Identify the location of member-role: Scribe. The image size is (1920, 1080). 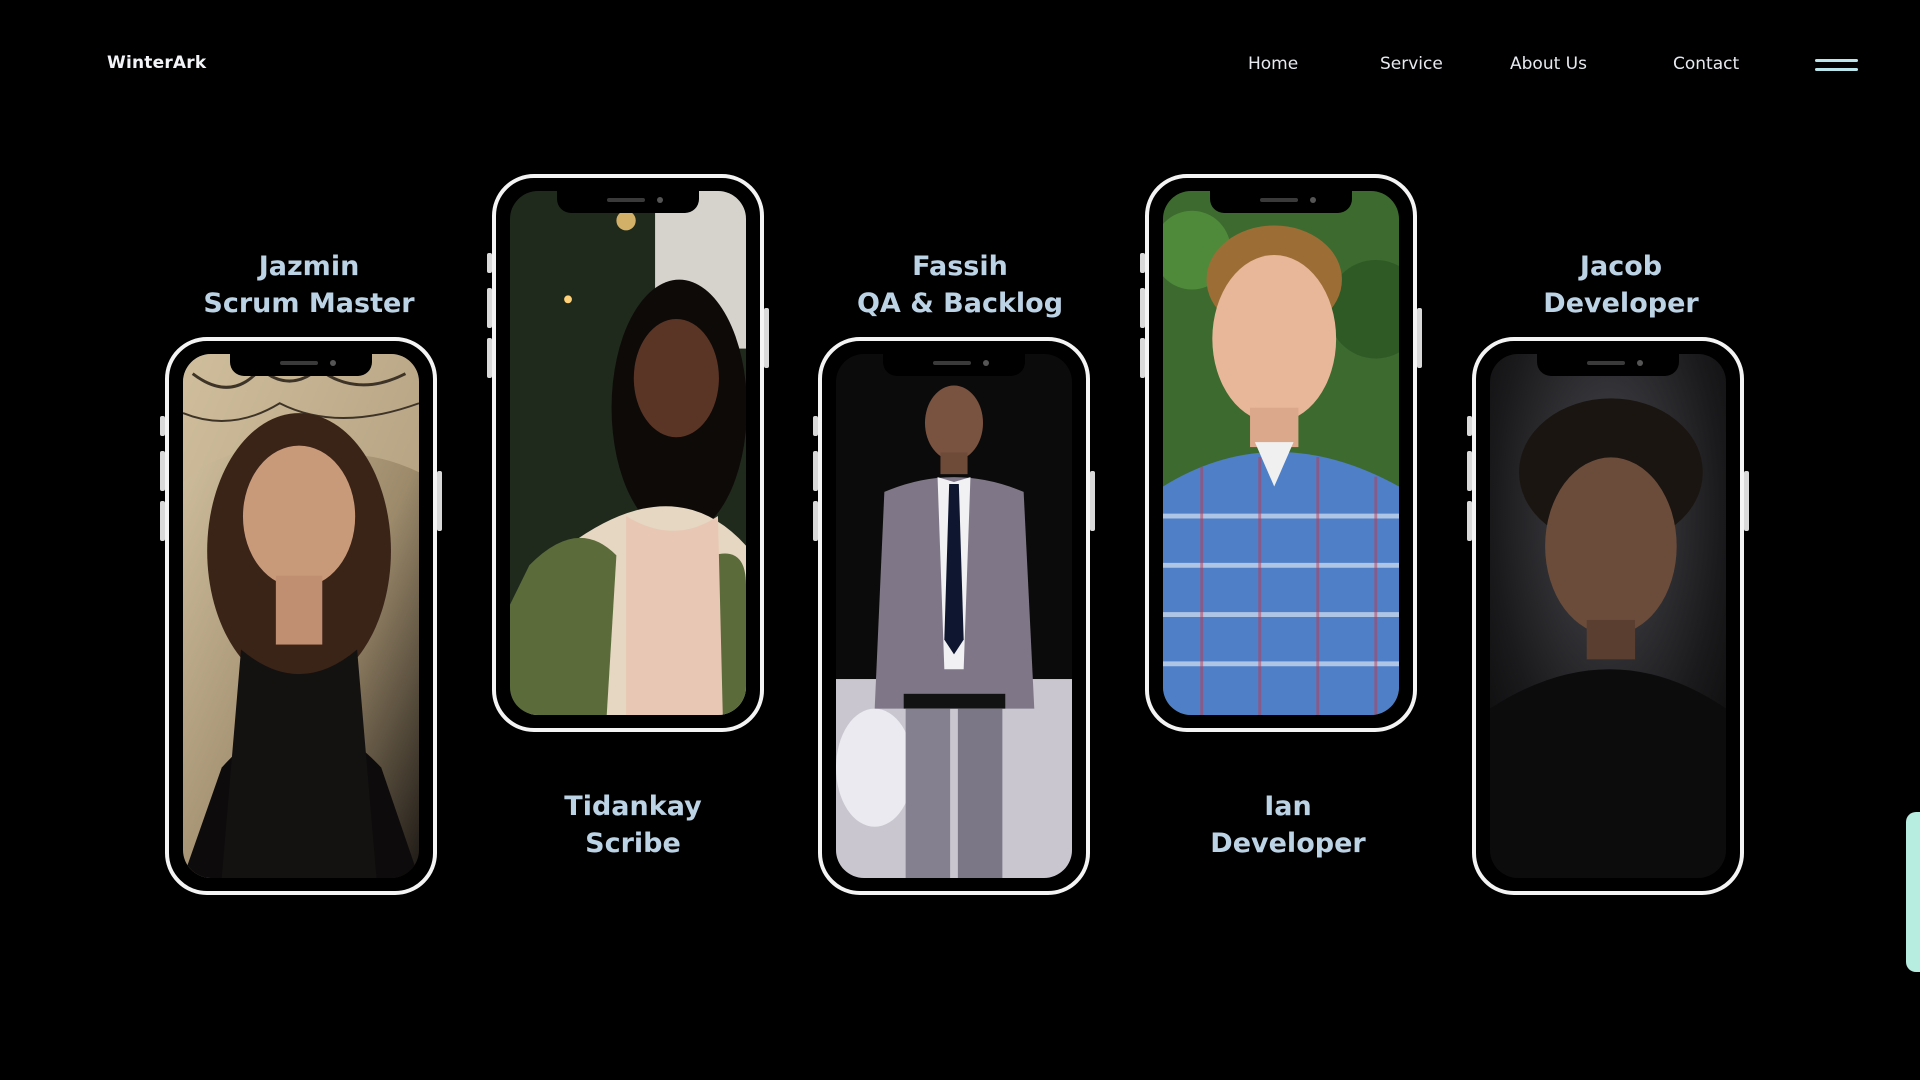
(633, 843).